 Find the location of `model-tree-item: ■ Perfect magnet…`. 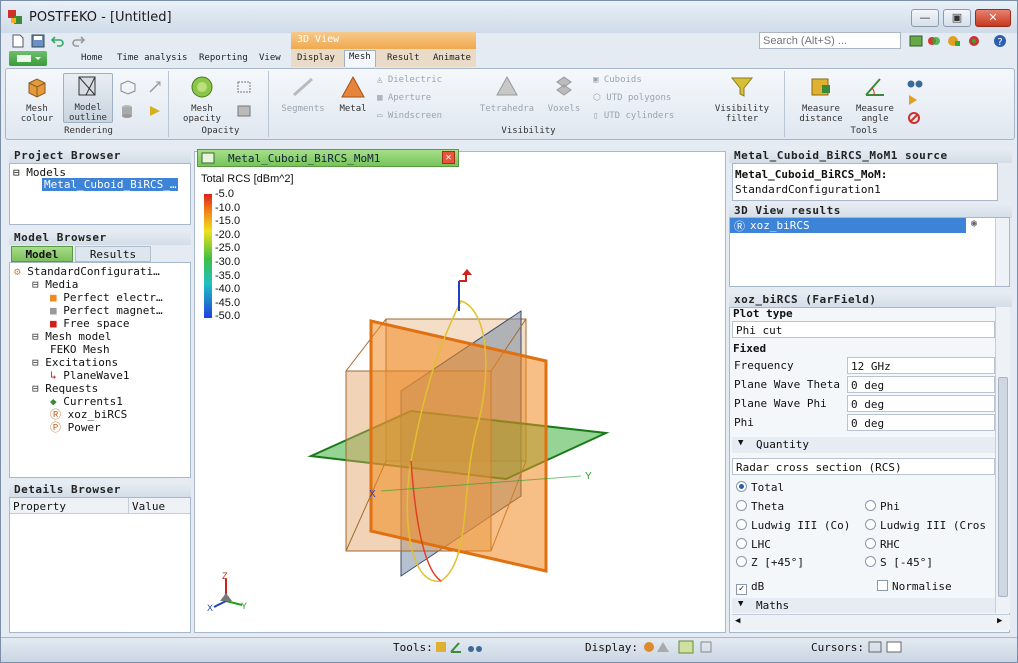

model-tree-item: ■ Perfect magnet… is located at coordinates (106, 310).